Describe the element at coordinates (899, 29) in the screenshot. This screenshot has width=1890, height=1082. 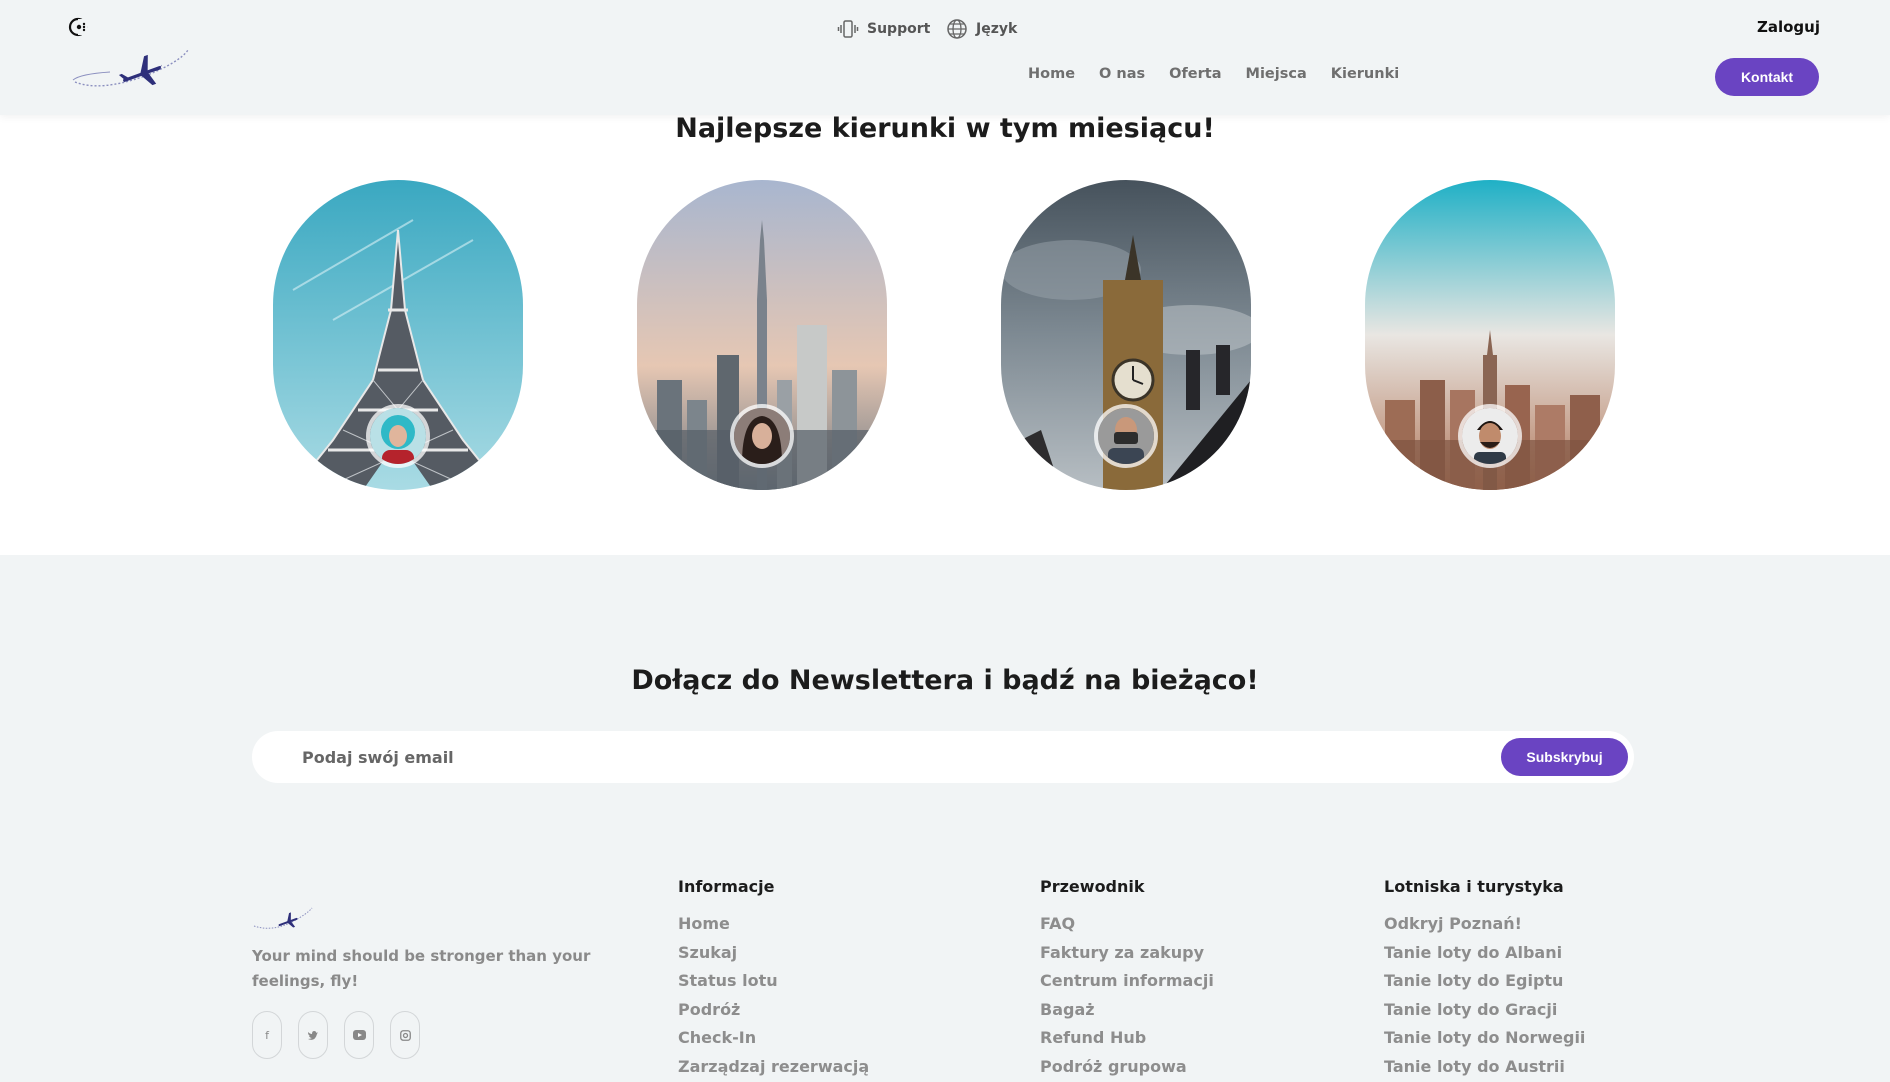
I see `support-label: Support` at that location.